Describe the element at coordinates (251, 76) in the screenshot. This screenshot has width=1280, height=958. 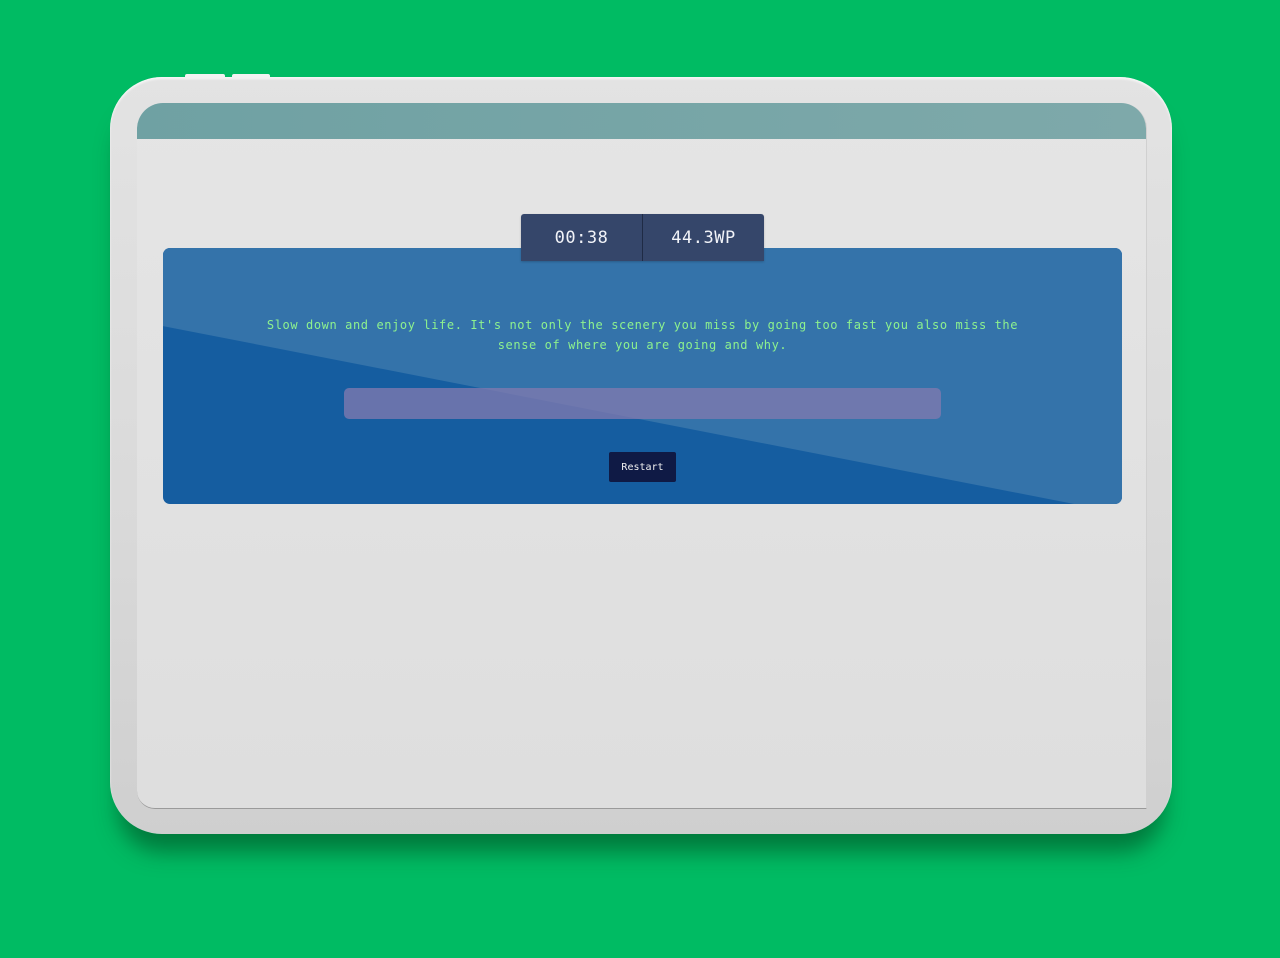
I see `power-button` at that location.